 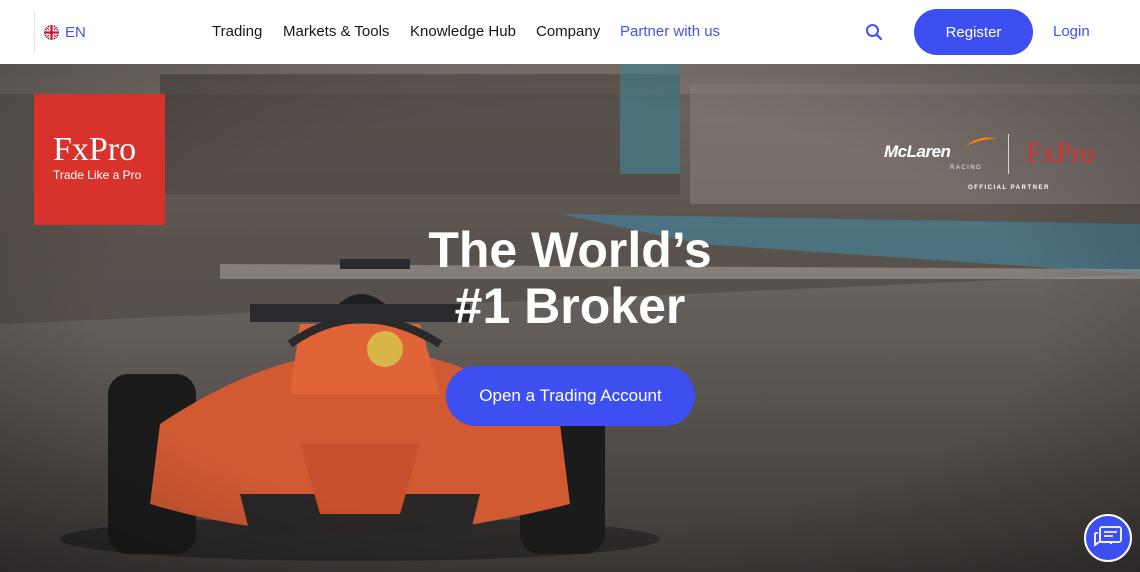 What do you see at coordinates (997, 162) in the screenshot?
I see `mclaren-partner-logo: McLaren RACING FxPro OFFICIAL PARTNER` at bounding box center [997, 162].